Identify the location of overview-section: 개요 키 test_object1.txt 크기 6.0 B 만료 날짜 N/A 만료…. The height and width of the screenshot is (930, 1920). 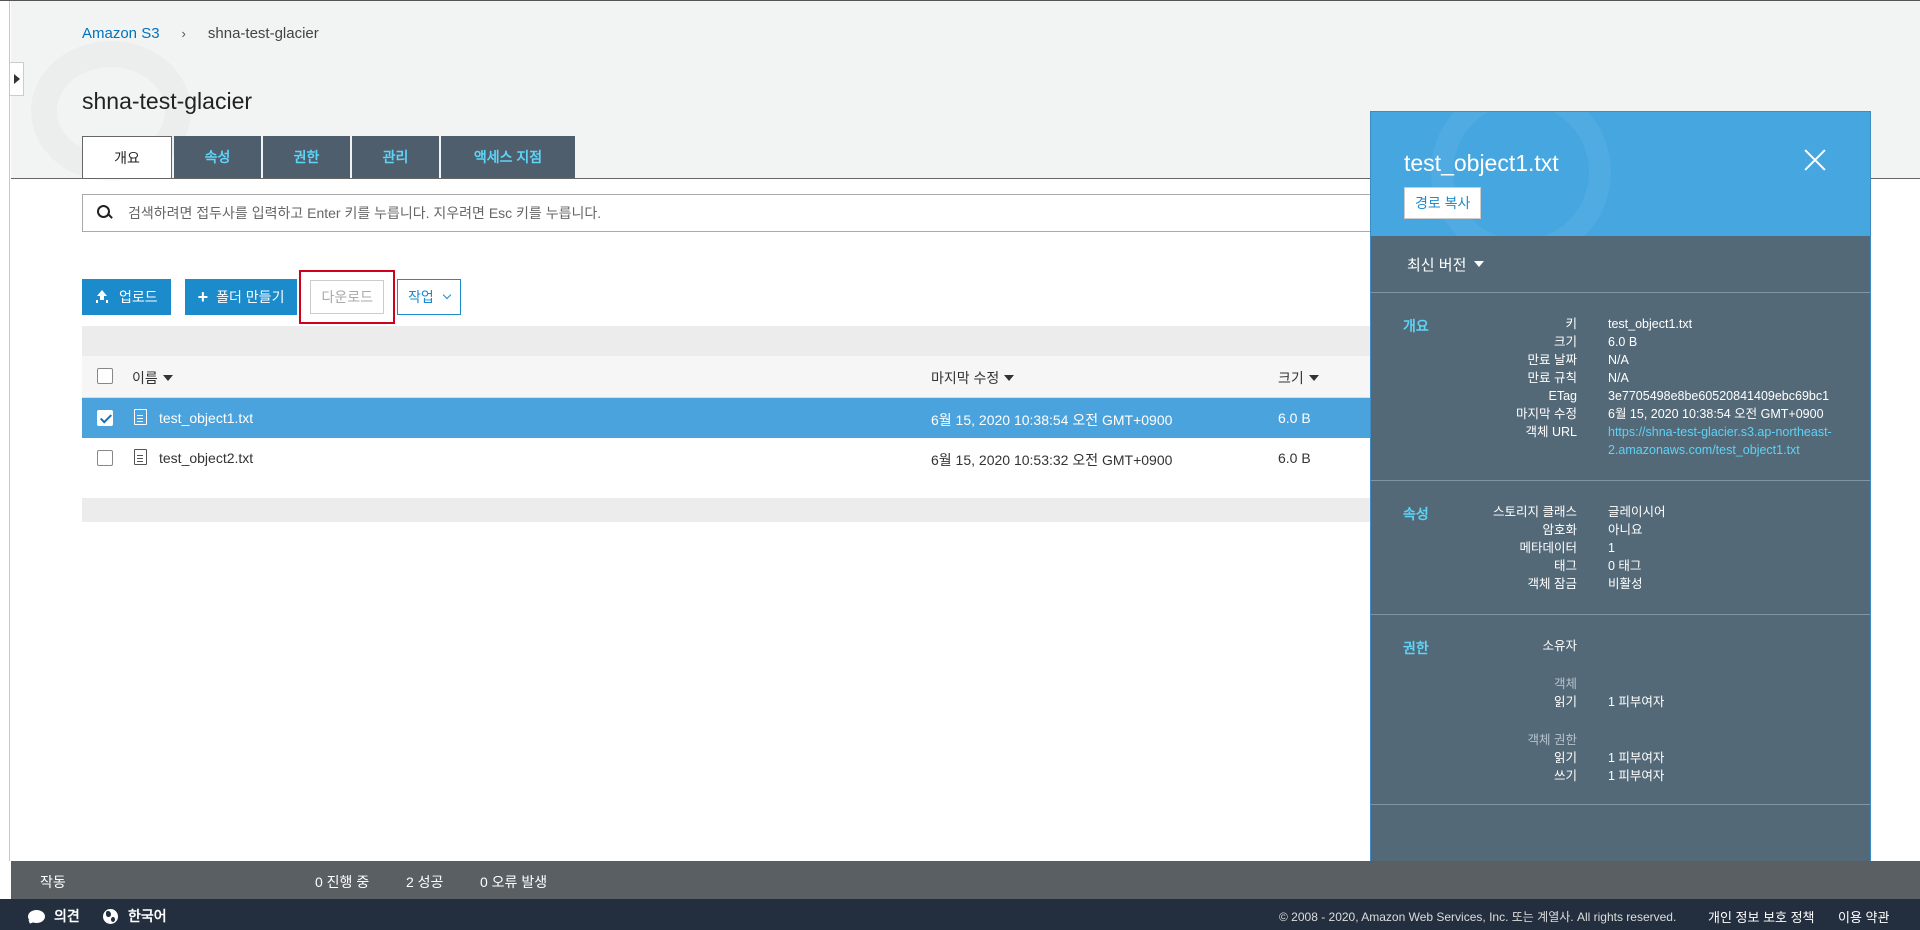
(1620, 387).